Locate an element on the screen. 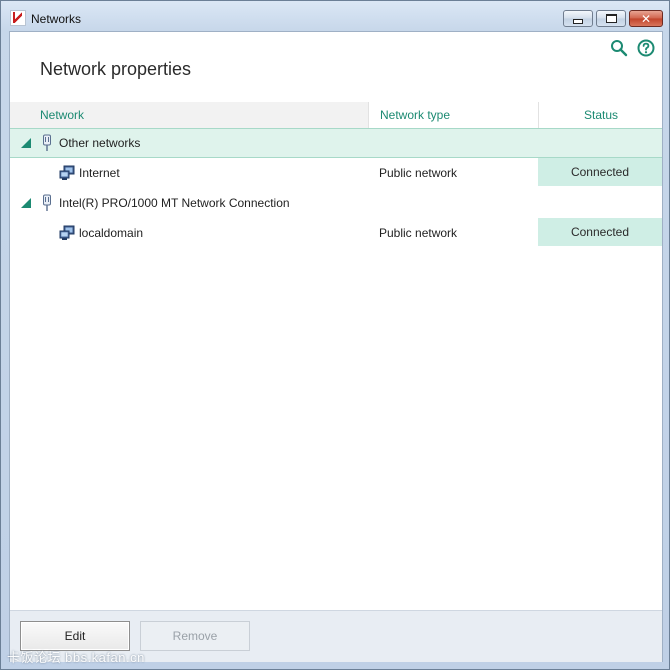 The width and height of the screenshot is (670, 670). network-row: Internet Public network Connected is located at coordinates (336, 173).